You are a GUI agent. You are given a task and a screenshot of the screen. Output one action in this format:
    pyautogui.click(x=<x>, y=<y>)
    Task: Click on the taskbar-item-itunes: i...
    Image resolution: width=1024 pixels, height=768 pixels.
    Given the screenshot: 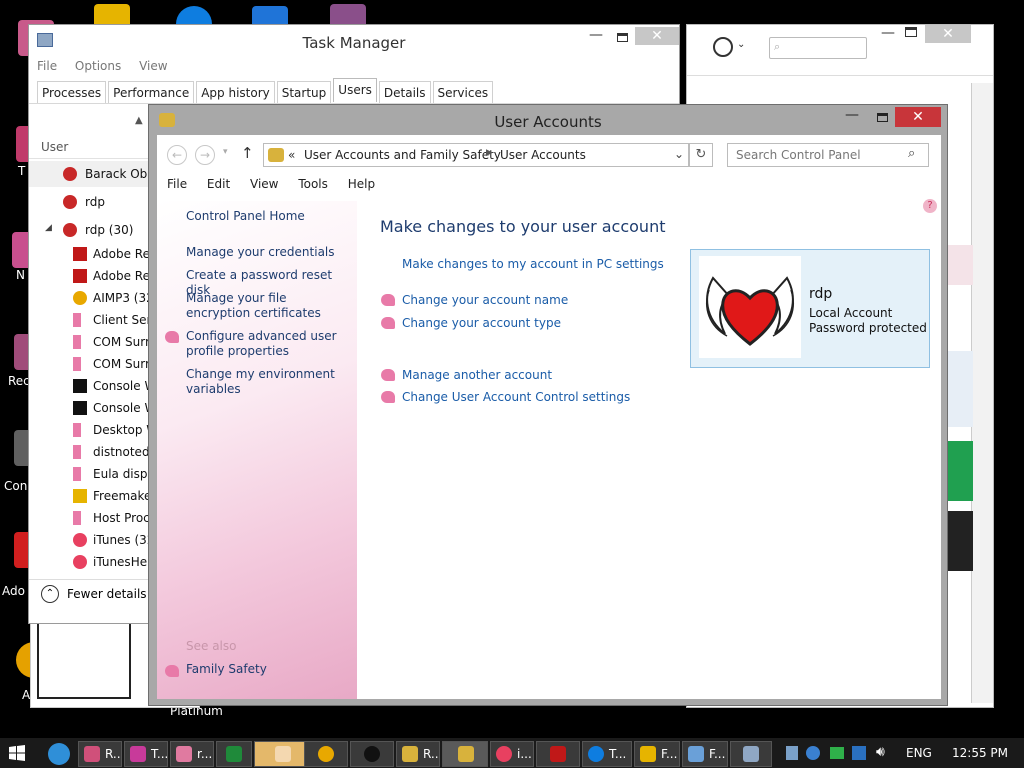 What is the action you would take?
    pyautogui.click(x=512, y=754)
    